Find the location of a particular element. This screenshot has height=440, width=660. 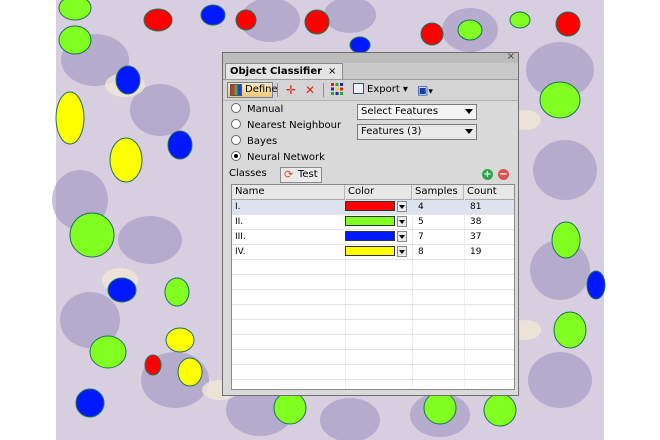

grid-view-icon is located at coordinates (337, 90).